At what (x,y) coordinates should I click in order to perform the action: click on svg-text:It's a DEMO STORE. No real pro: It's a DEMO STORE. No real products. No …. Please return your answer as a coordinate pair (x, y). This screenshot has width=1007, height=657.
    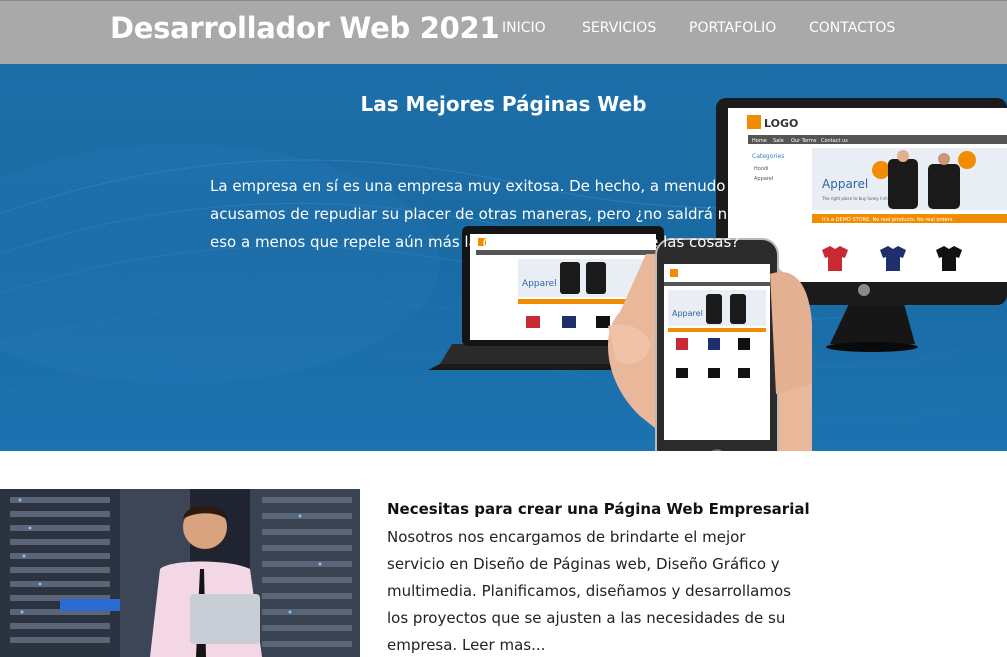
    Looking at the image, I should click on (888, 220).